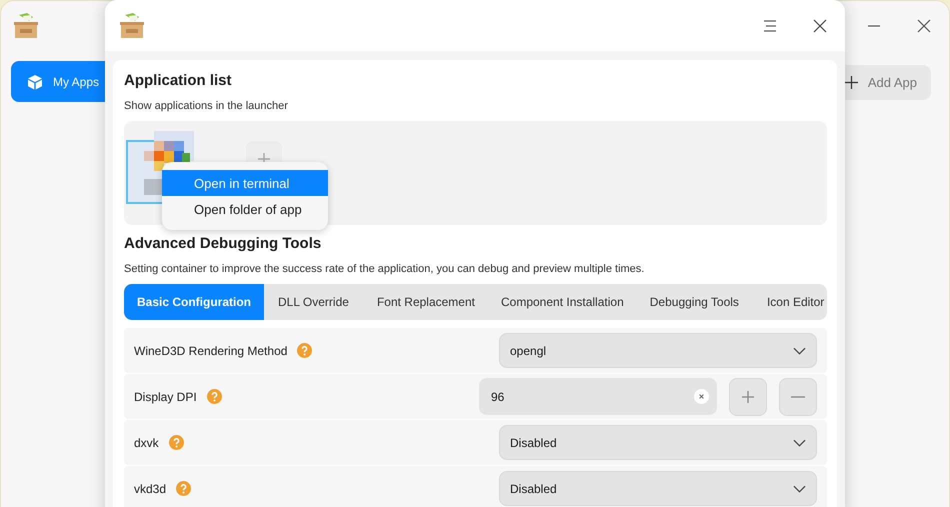 The height and width of the screenshot is (507, 950). Describe the element at coordinates (385, 269) in the screenshot. I see `section-description: Setting container to improve the success rate of the application, you can debug and preview multiple times.` at that location.